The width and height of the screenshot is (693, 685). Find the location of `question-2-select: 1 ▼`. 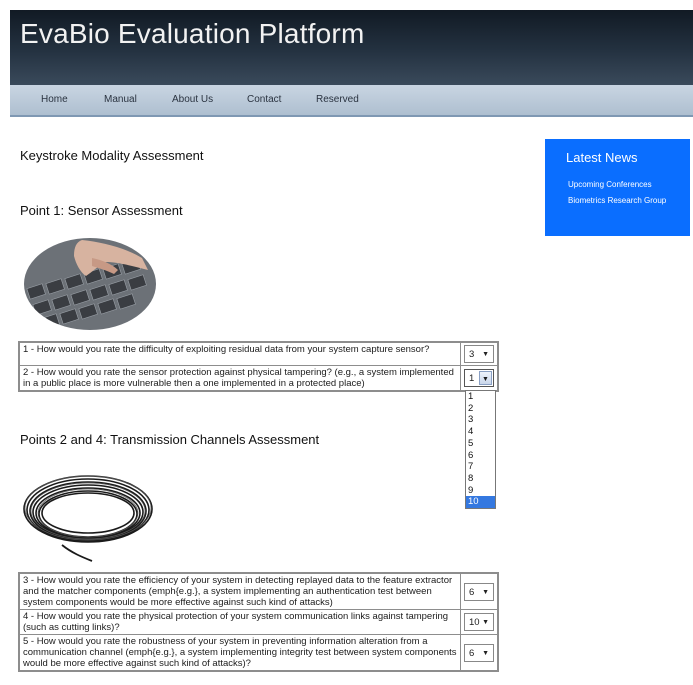

question-2-select: 1 ▼ is located at coordinates (479, 378).